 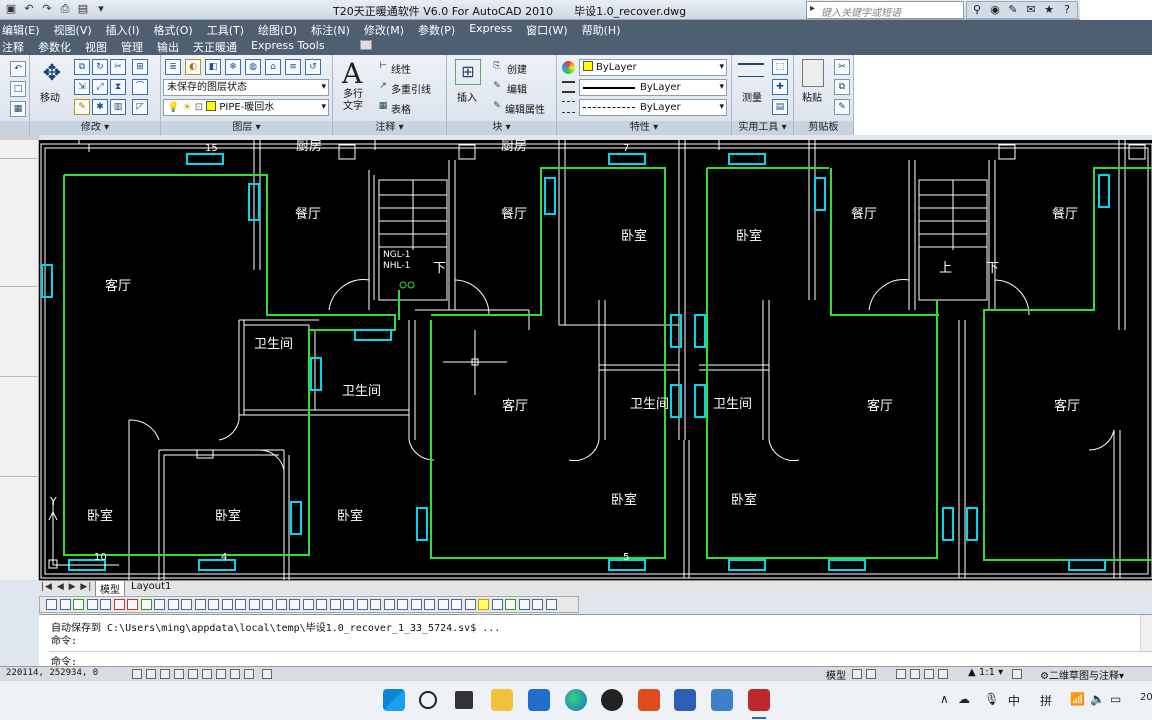 I want to click on mirror-icon: ⧗, so click(x=118, y=87).